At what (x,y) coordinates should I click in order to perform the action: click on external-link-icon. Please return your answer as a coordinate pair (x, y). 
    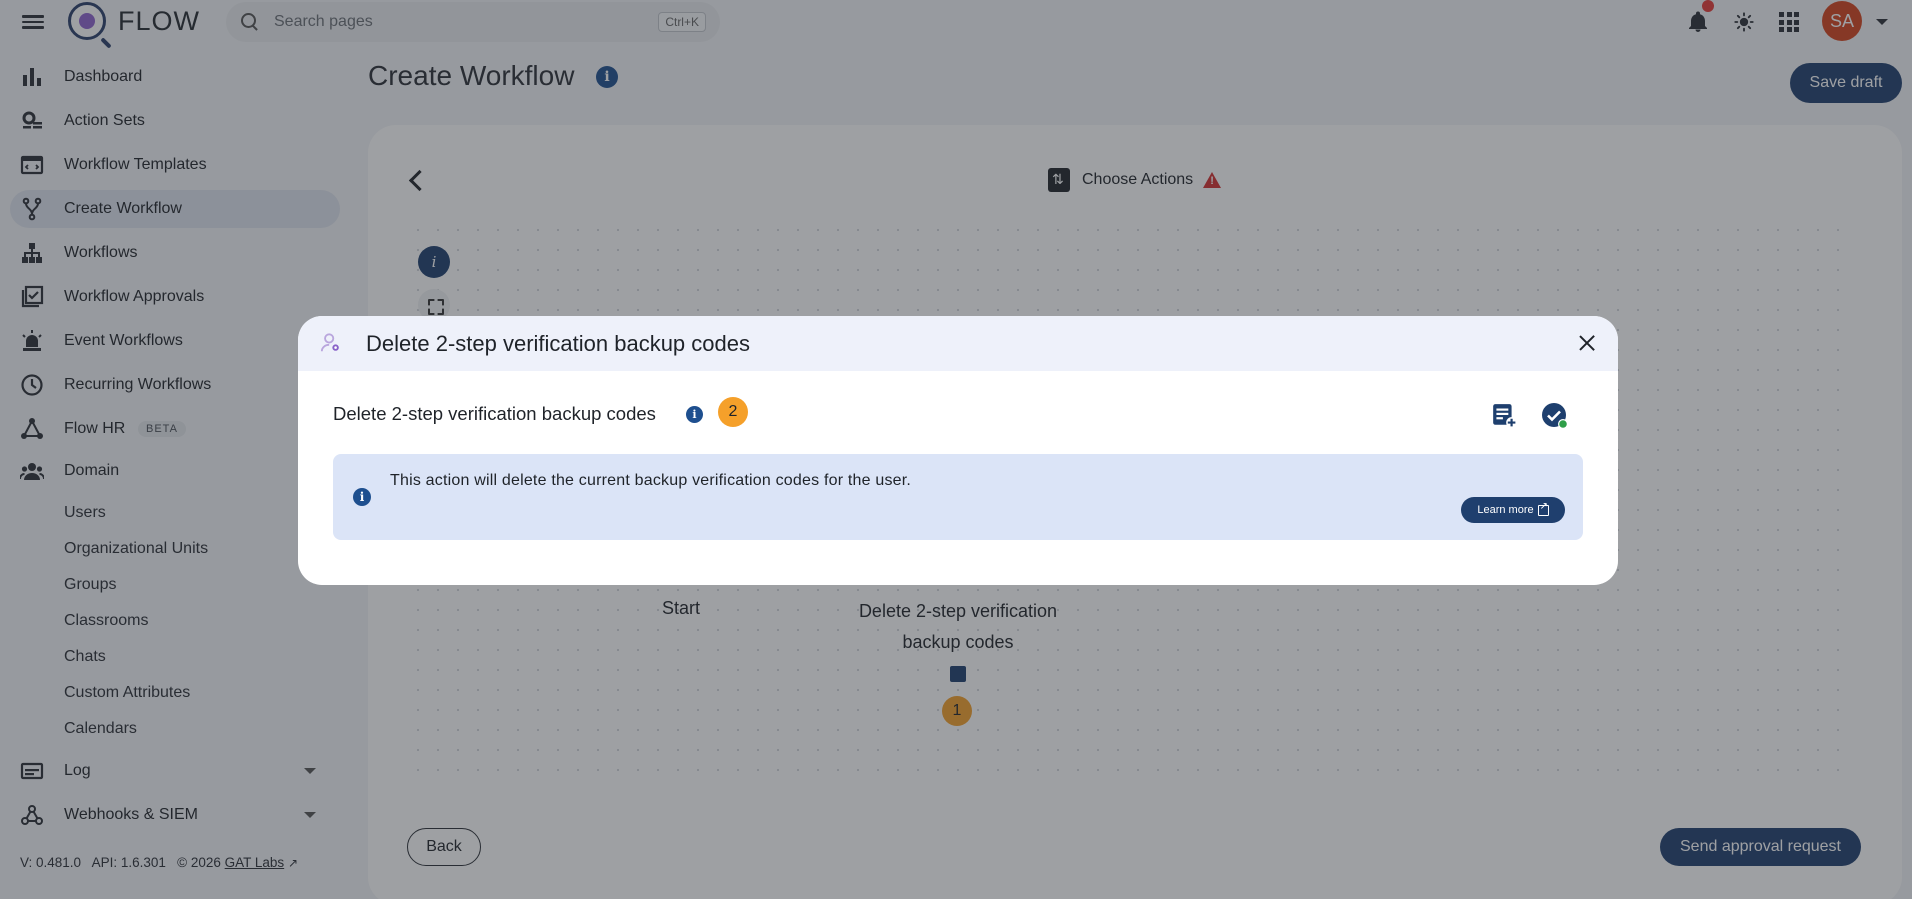
    Looking at the image, I should click on (1543, 508).